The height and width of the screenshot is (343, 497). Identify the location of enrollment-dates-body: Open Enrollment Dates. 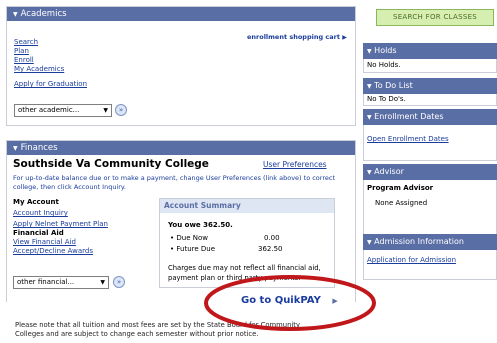
(430, 143).